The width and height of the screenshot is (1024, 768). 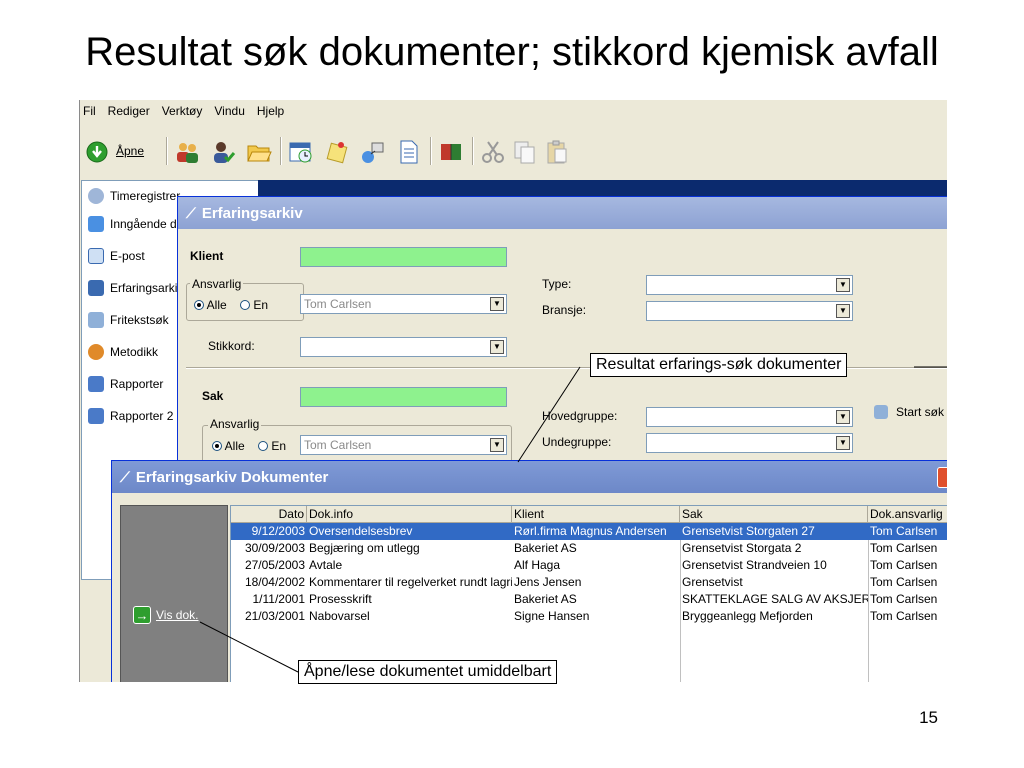 I want to click on callout-result: Resultat erfarings-søk dokumenter, so click(x=719, y=365).